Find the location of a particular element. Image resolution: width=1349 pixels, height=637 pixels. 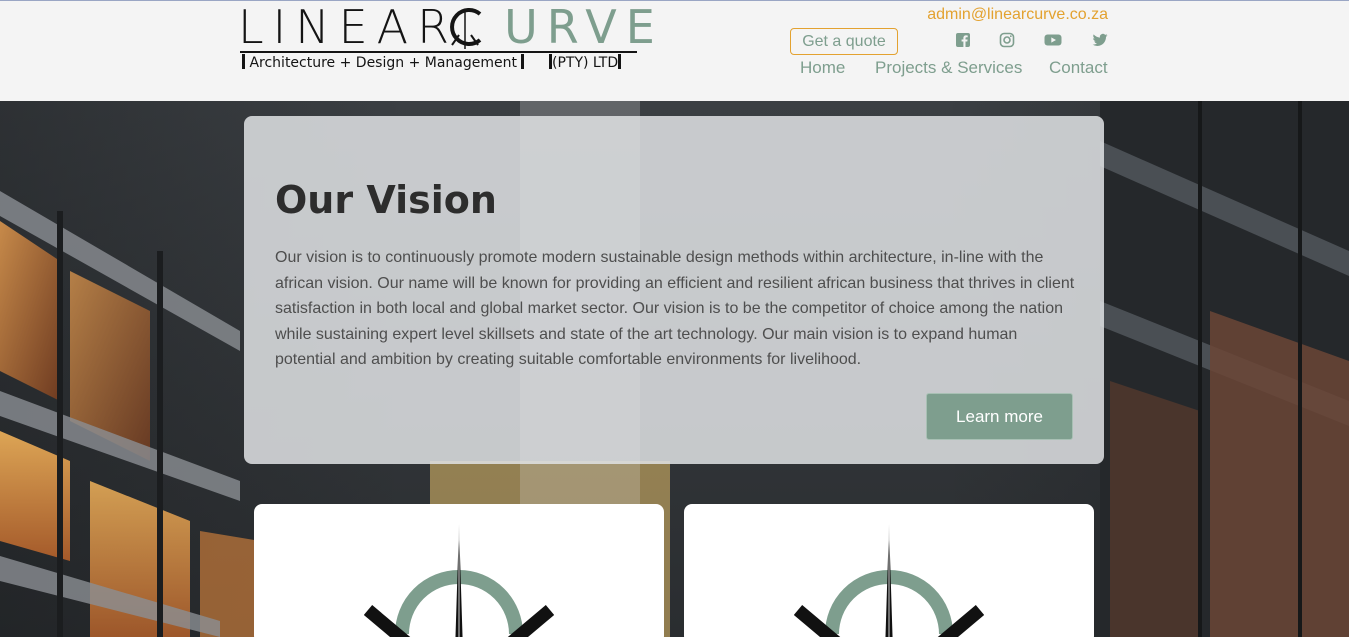

get-quote-button: Get a quote is located at coordinates (844, 41).